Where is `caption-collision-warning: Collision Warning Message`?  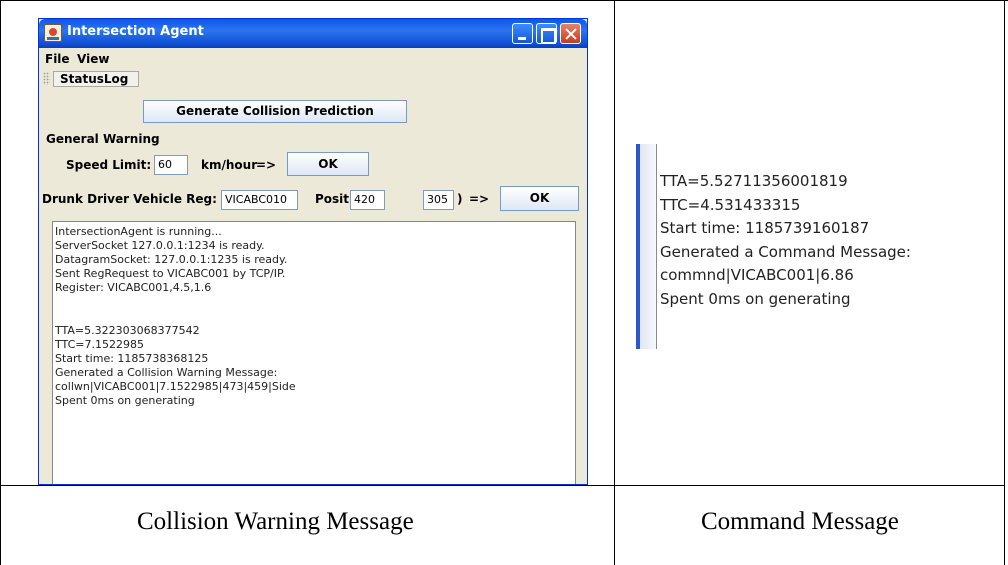 caption-collision-warning: Collision Warning Message is located at coordinates (275, 521).